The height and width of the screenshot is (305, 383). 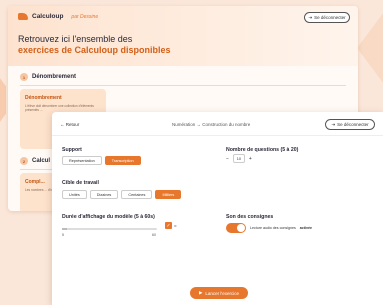 What do you see at coordinates (108, 217) in the screenshot?
I see `duration-label: Durée d'affichage du modèle (5 à 60s)` at bounding box center [108, 217].